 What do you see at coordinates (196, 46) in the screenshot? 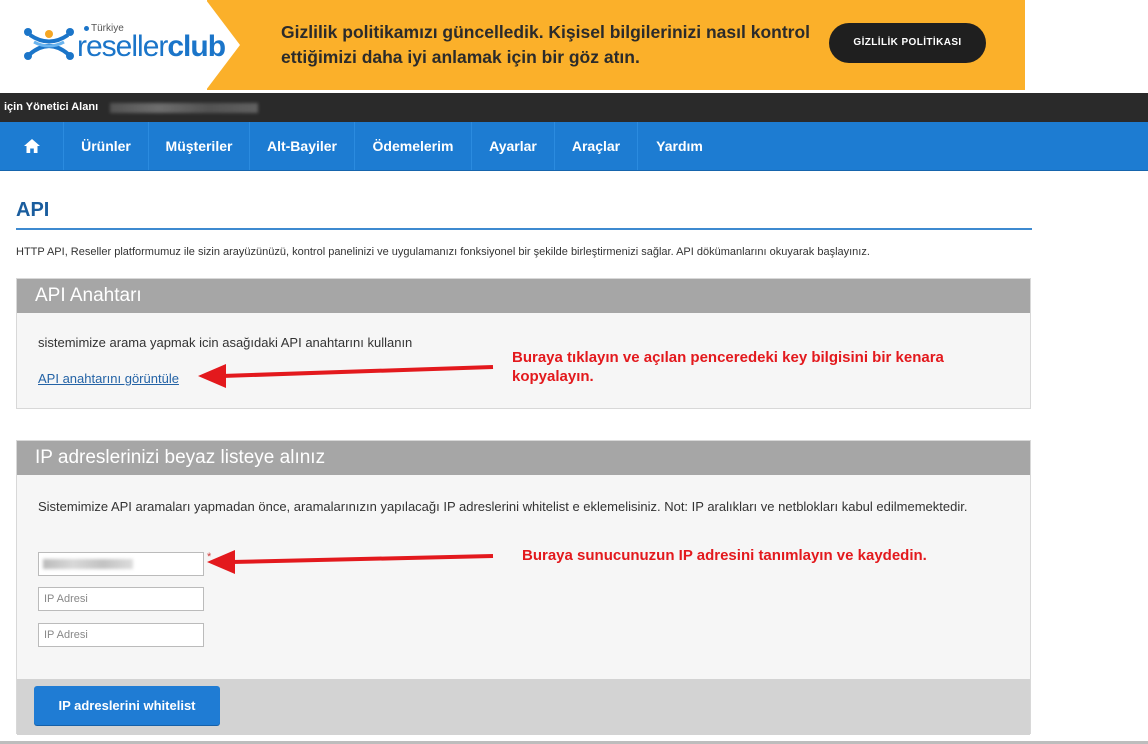
I see `logo-wordmark-bold: club` at bounding box center [196, 46].